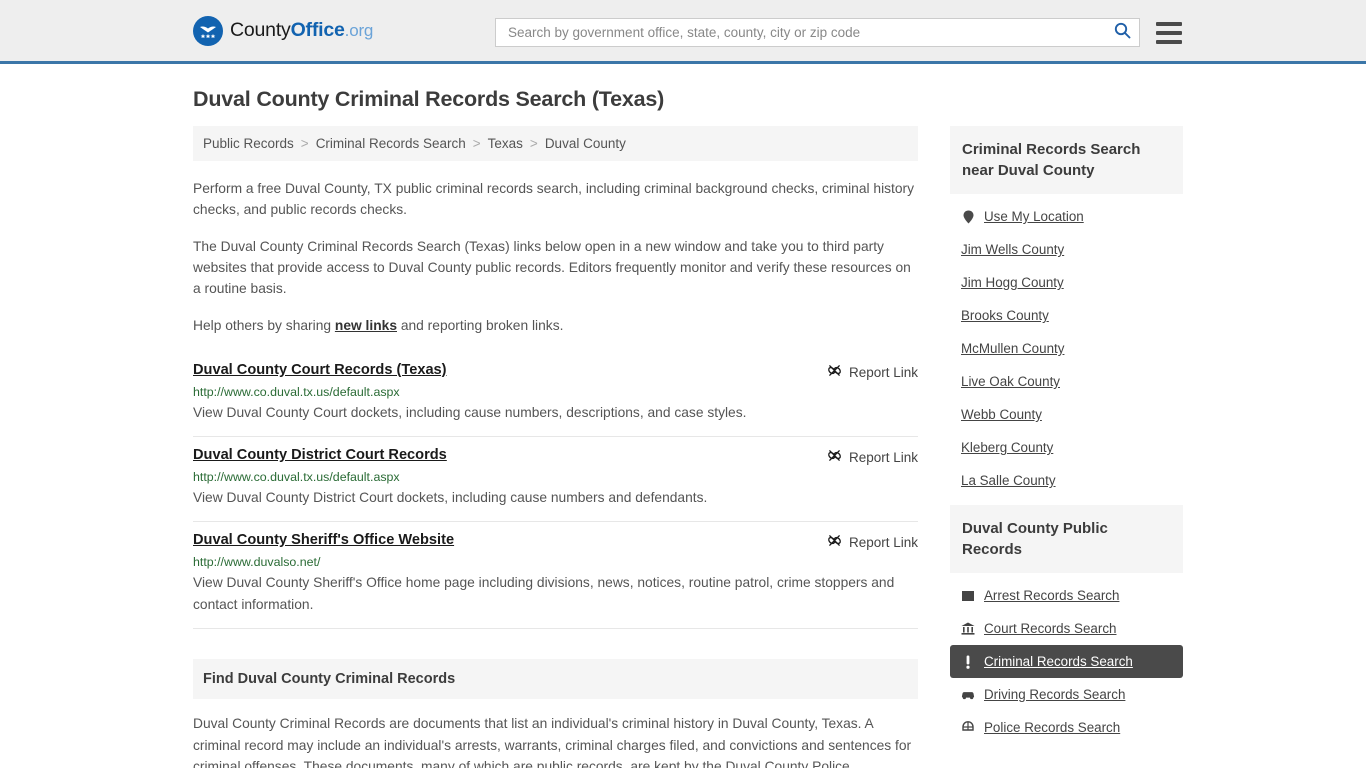  What do you see at coordinates (1013, 348) in the screenshot?
I see `sidebar-item-label: McMullen County` at bounding box center [1013, 348].